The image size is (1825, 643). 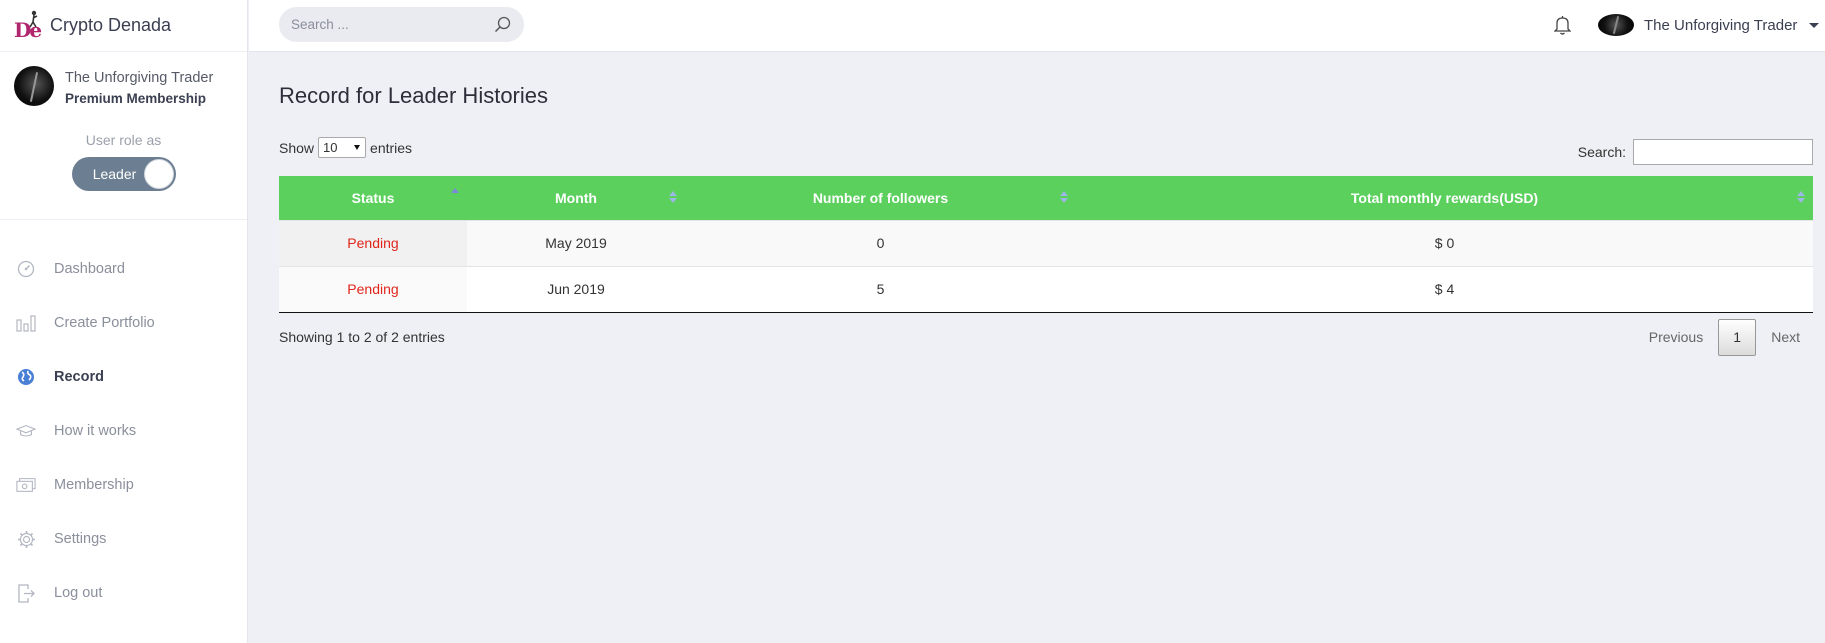 I want to click on next-page-button: Next, so click(x=1785, y=337).